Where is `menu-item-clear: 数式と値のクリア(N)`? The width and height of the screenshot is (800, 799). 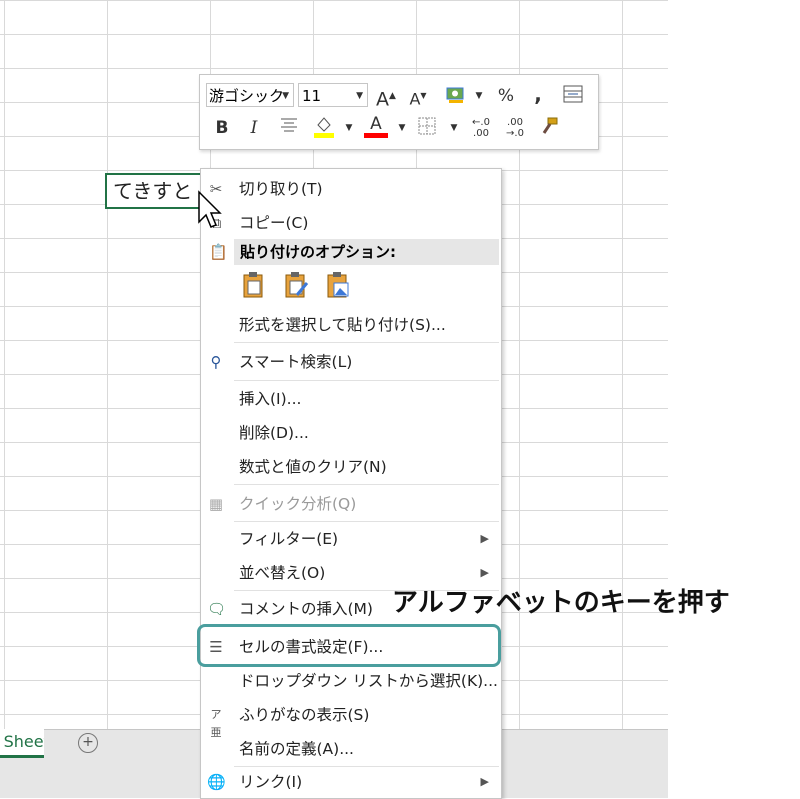 menu-item-clear: 数式と値のクリア(N) is located at coordinates (350, 467).